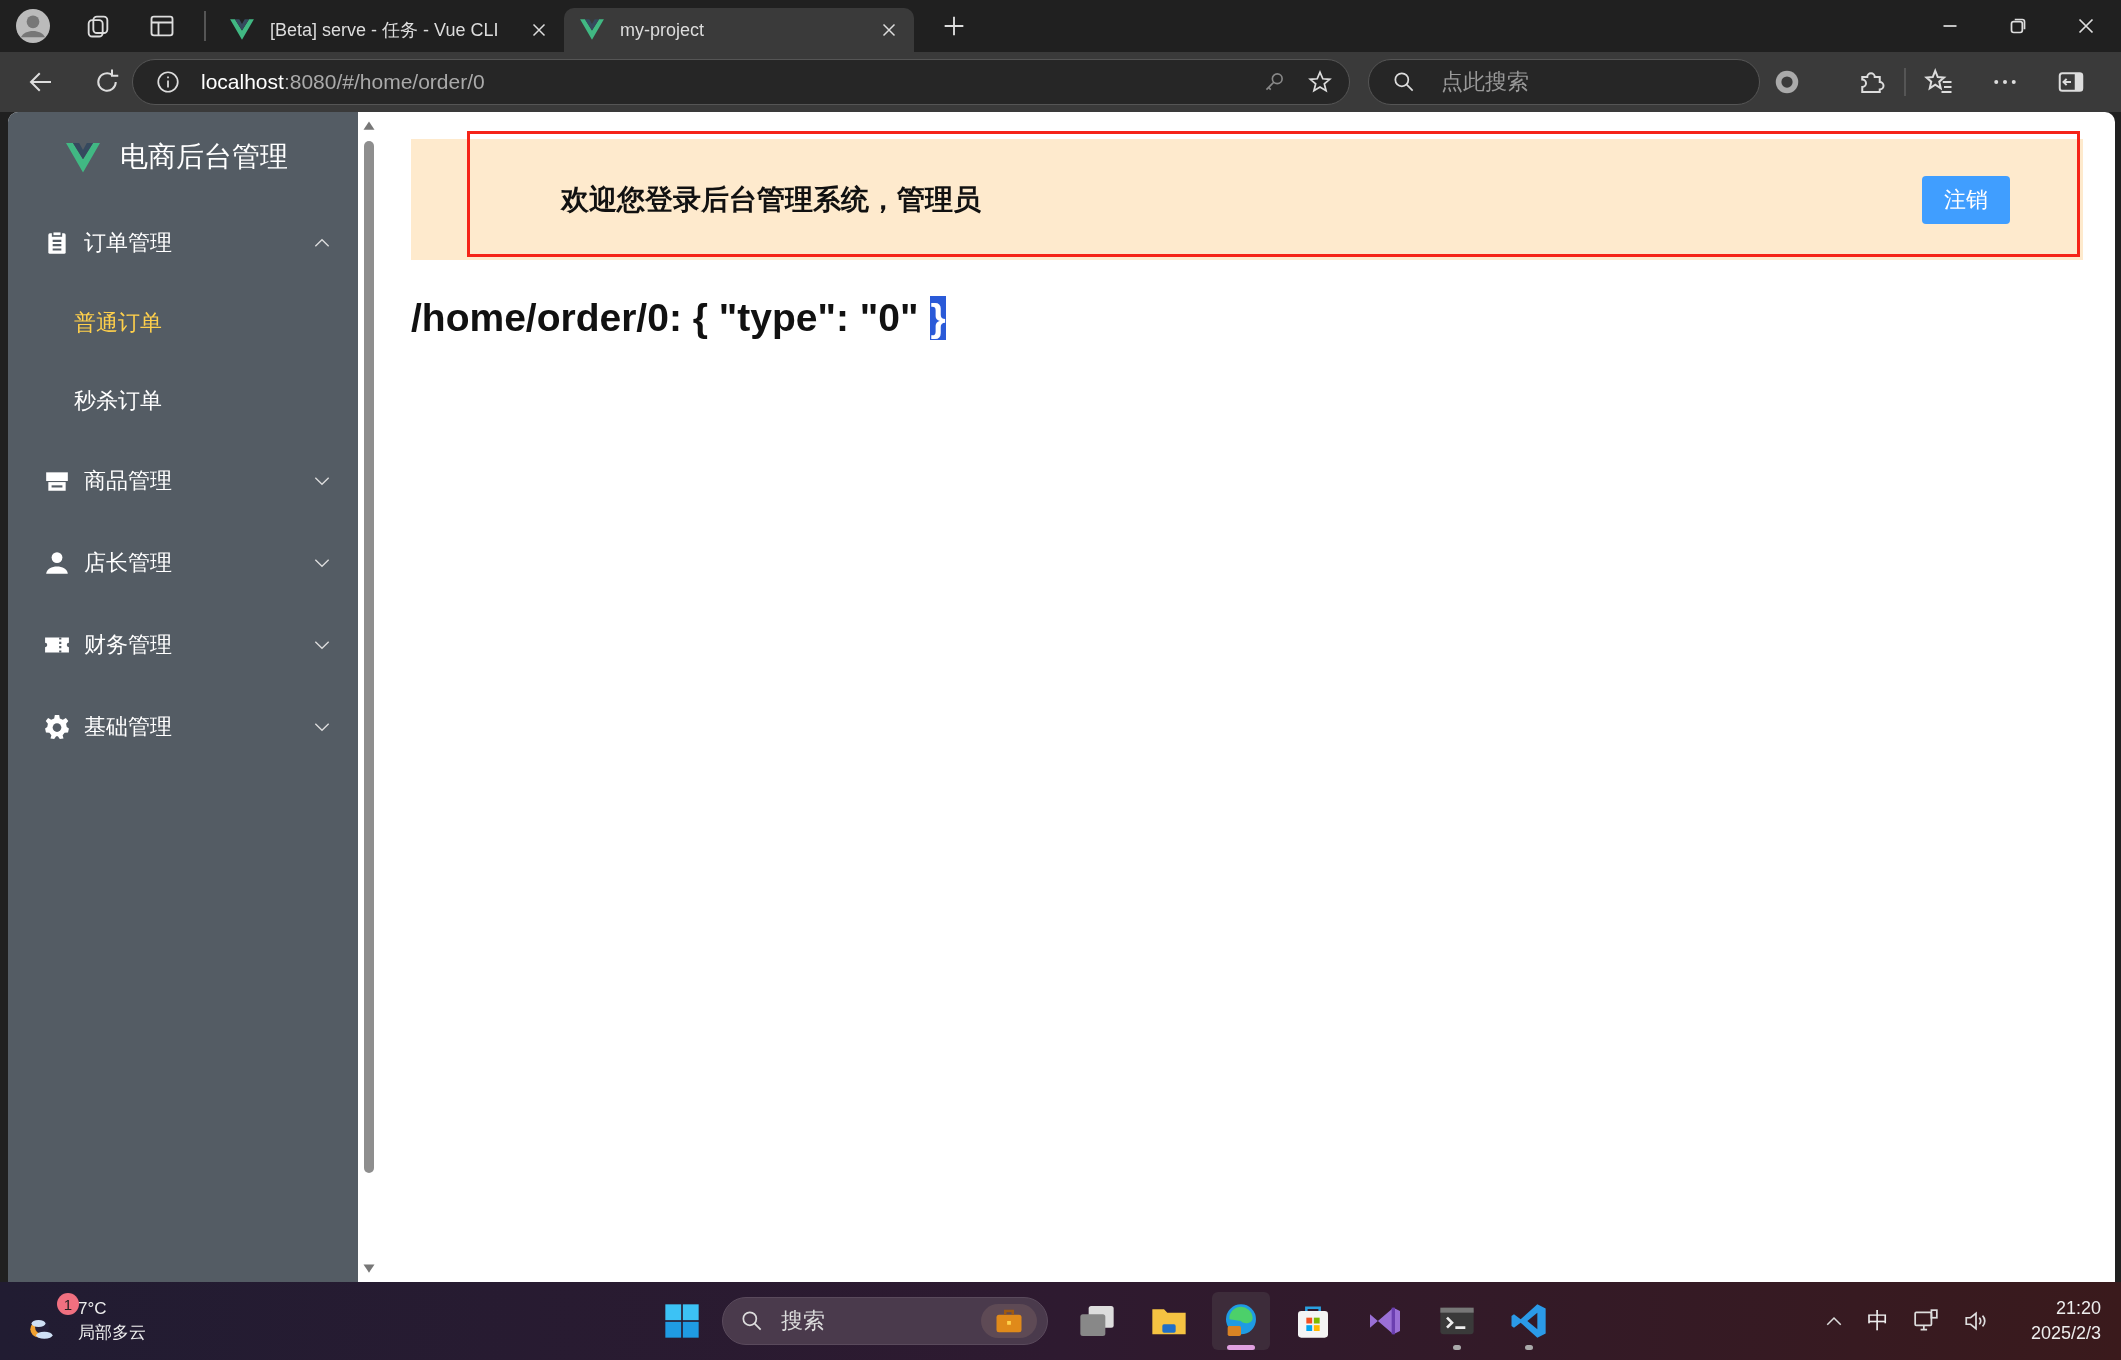  I want to click on briefcase-icon, so click(1009, 1321).